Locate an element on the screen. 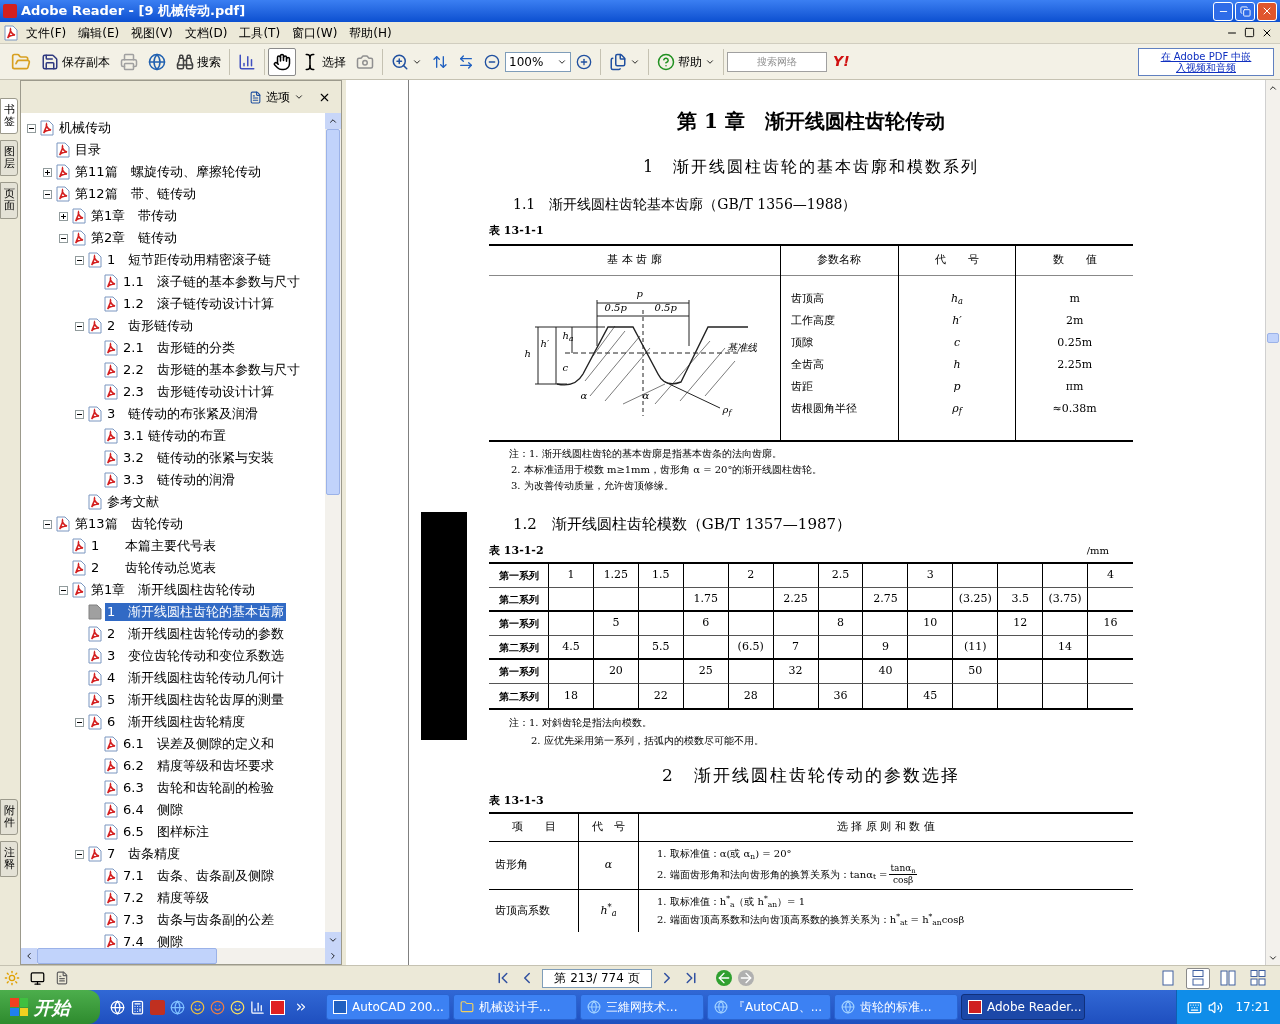 The height and width of the screenshot is (1024, 1280). side-tab: 书签 is located at coordinates (9, 116).